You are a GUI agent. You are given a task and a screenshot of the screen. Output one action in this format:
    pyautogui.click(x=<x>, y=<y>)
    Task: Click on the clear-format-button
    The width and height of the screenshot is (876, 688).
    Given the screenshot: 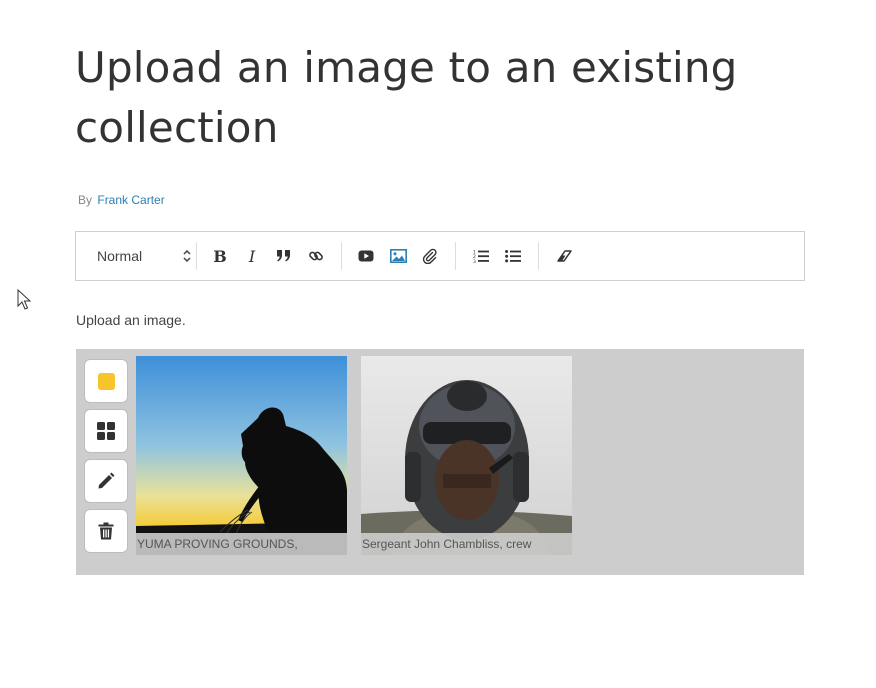 What is the action you would take?
    pyautogui.click(x=564, y=256)
    